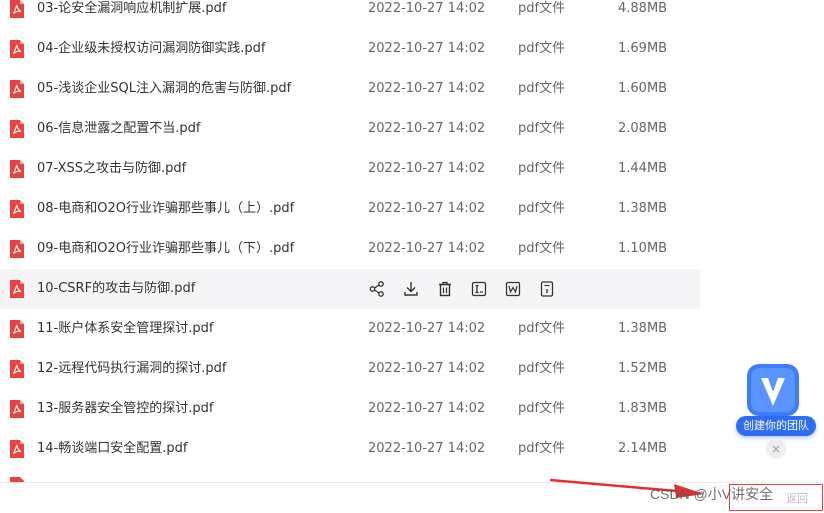  Describe the element at coordinates (112, 449) in the screenshot. I see `file-name: 14-畅谈端口安全配置.pdf` at that location.